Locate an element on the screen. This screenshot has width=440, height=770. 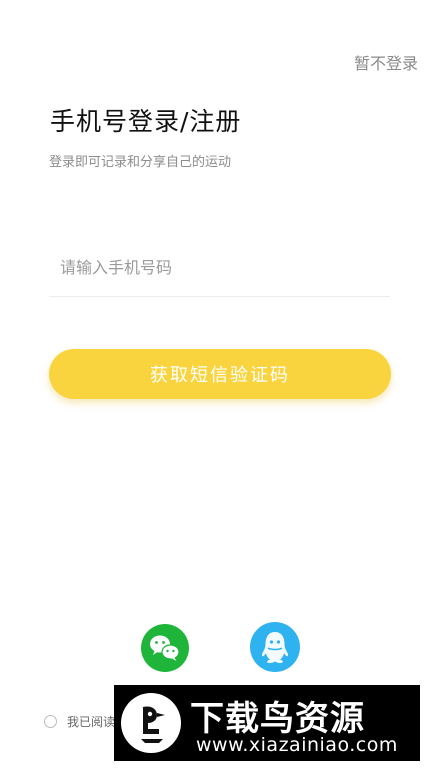
watermark-url: www.xiazainiao.com is located at coordinates (297, 745).